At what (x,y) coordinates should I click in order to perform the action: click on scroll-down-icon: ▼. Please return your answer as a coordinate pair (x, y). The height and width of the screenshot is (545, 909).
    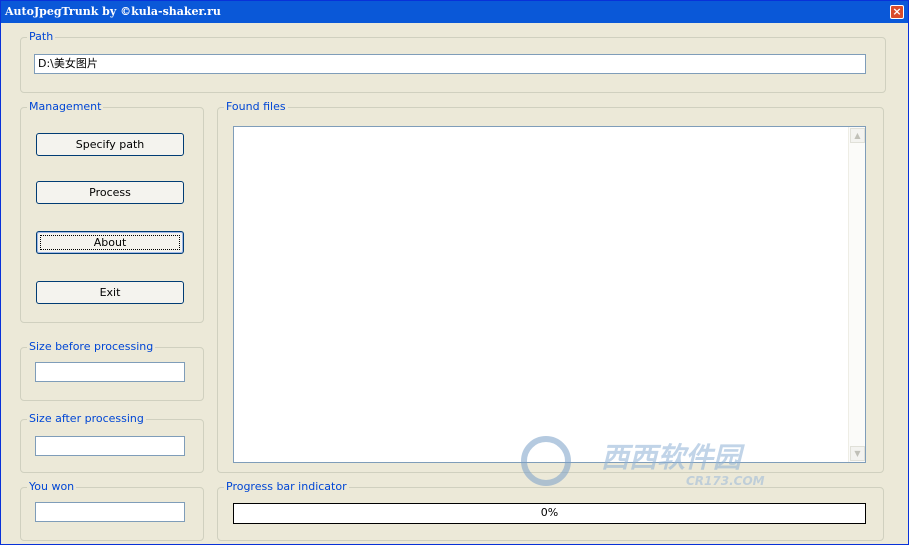
    Looking at the image, I should click on (857, 453).